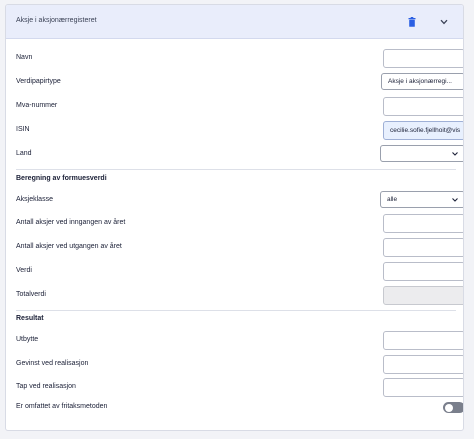 The width and height of the screenshot is (474, 439). What do you see at coordinates (392, 199) in the screenshot?
I see `aksjeklasse-value: alle` at bounding box center [392, 199].